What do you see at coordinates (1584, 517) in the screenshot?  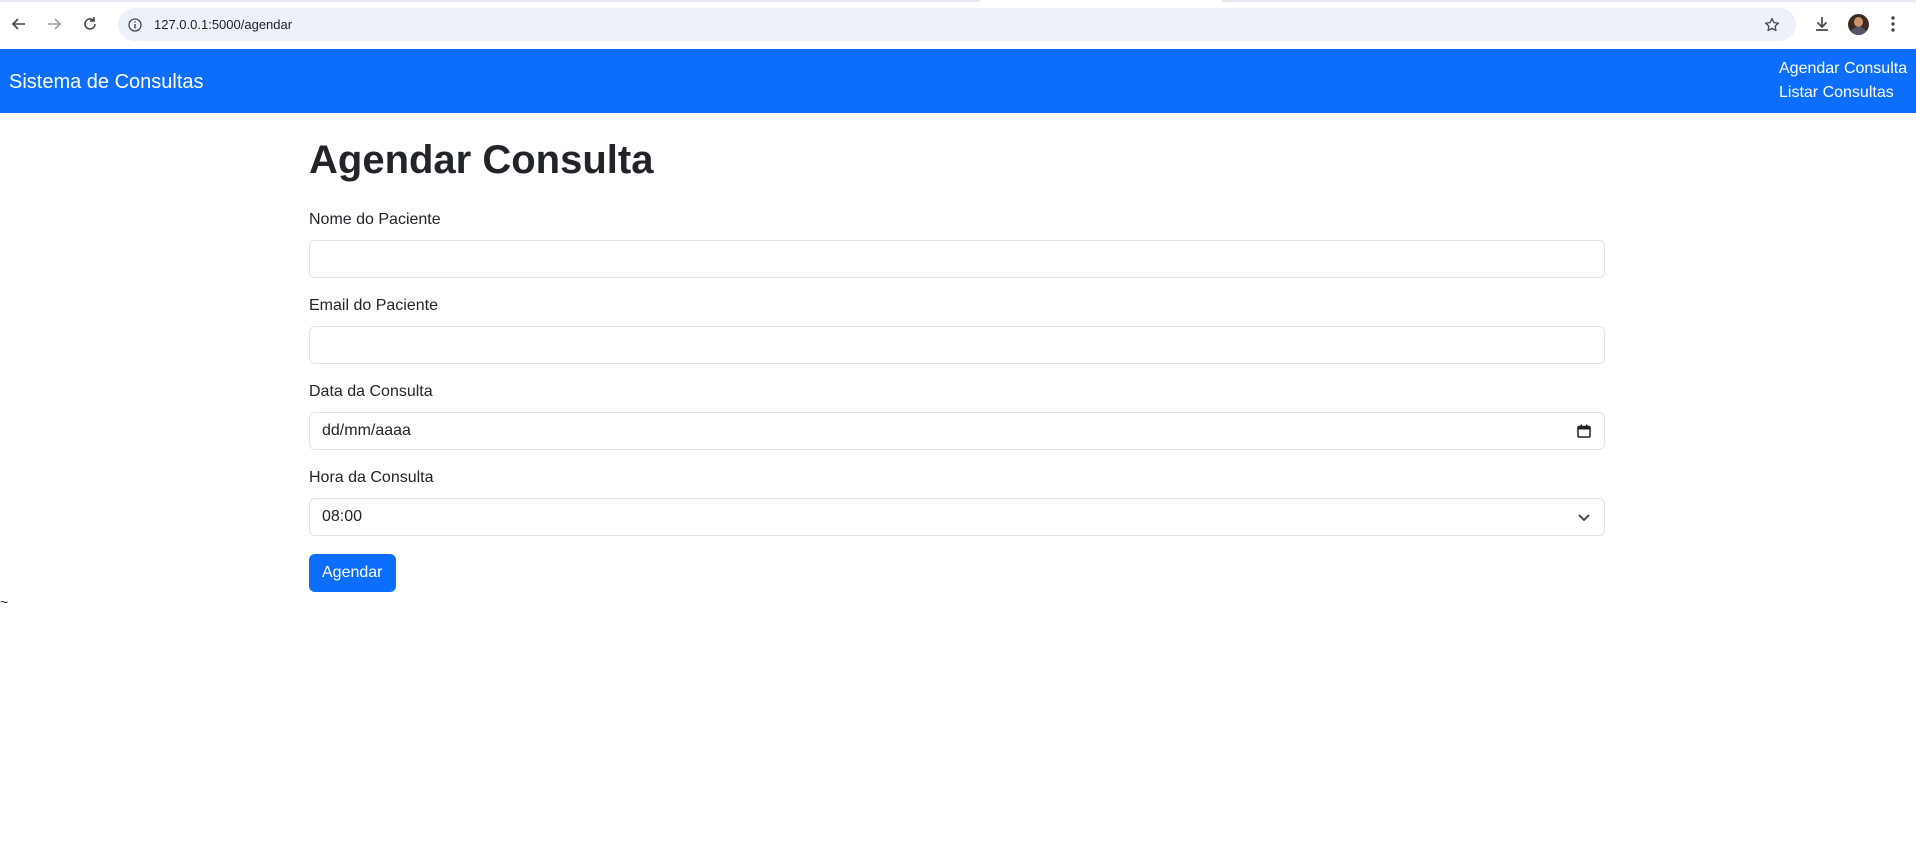 I see `chevron-down-icon` at bounding box center [1584, 517].